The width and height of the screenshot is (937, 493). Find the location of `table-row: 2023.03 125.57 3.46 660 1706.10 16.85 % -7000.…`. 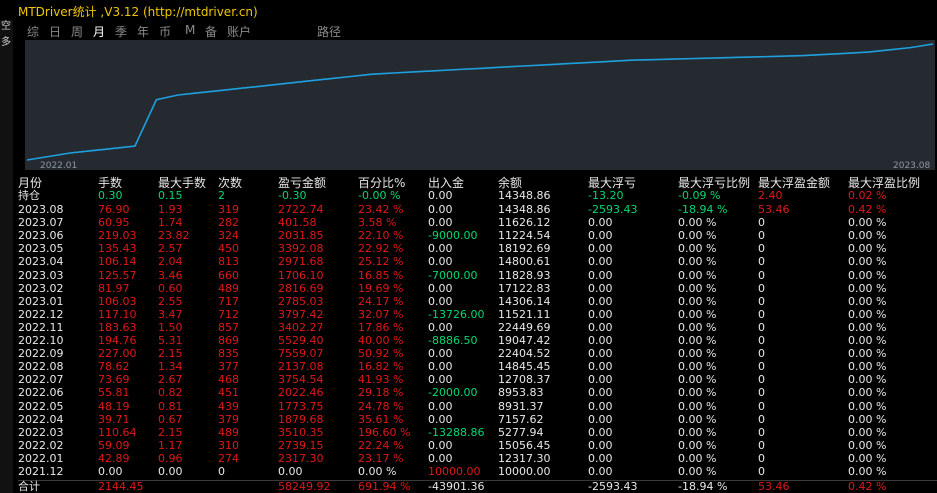

table-row: 2023.03 125.57 3.46 660 1706.10 16.85 % -7000.… is located at coordinates (477, 275).